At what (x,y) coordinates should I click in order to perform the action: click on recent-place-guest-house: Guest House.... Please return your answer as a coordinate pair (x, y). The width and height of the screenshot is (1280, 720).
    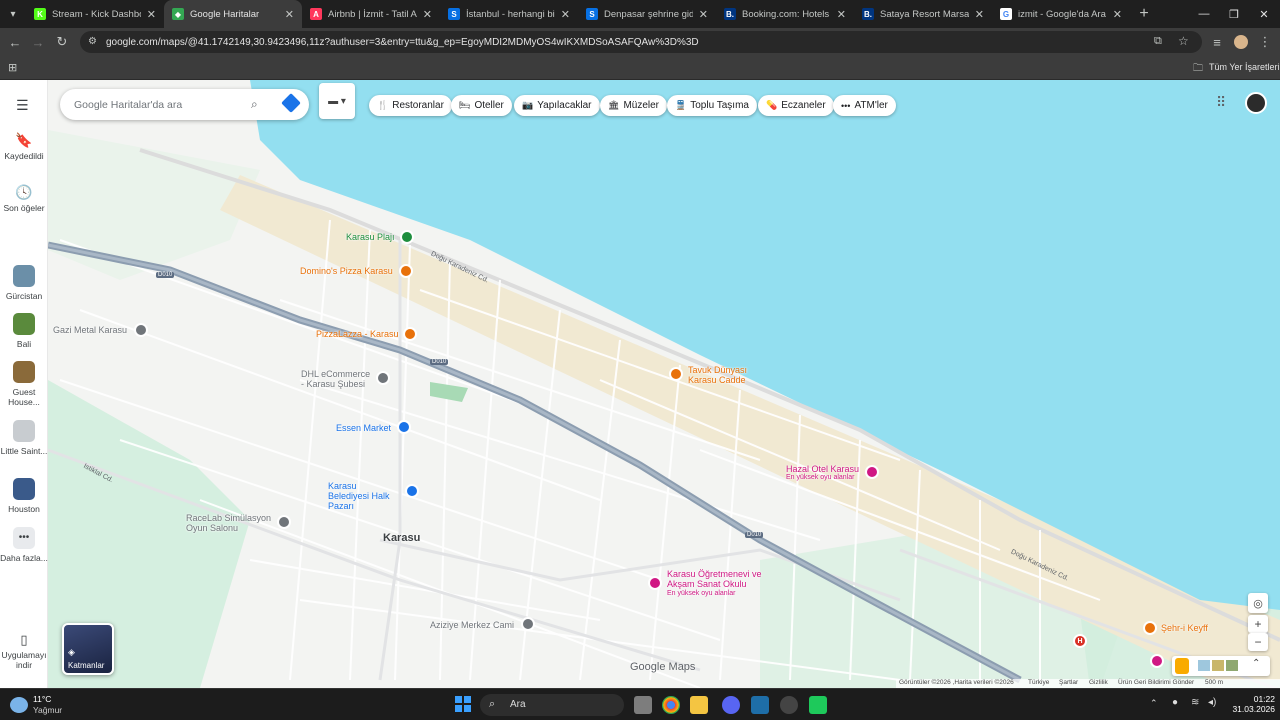
    Looking at the image, I should click on (24, 384).